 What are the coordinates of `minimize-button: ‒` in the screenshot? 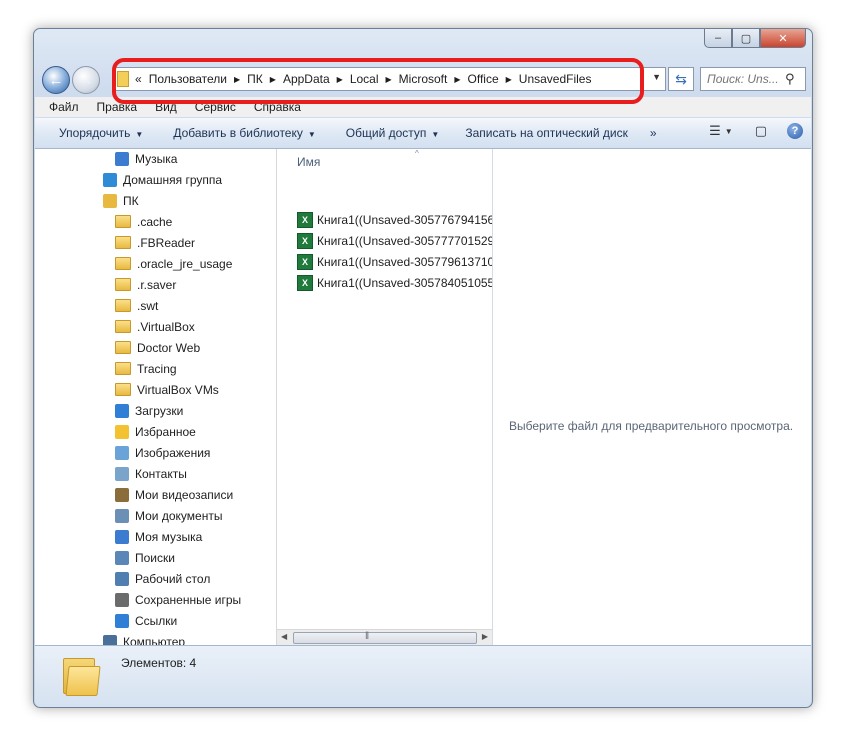 It's located at (718, 38).